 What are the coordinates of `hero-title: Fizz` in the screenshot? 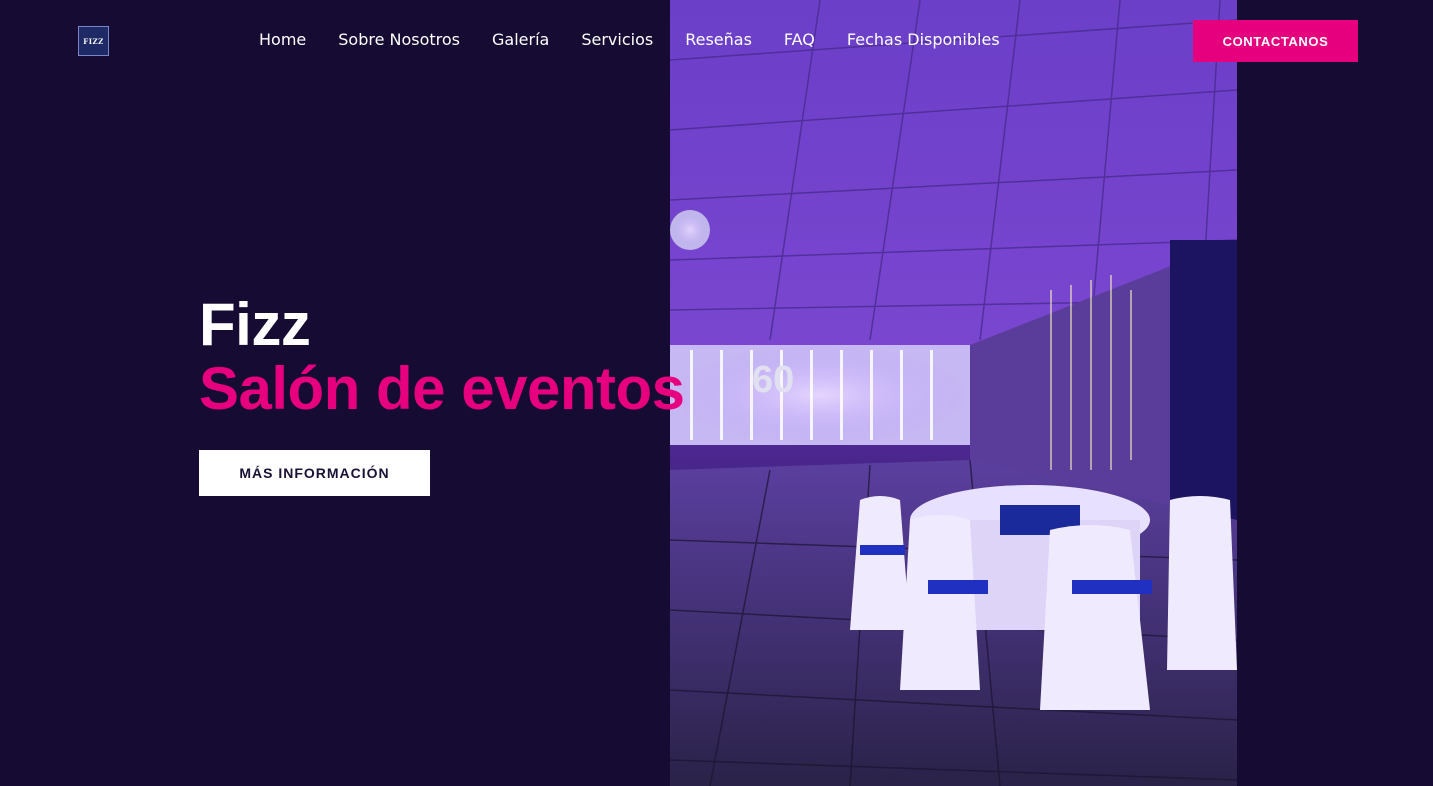 It's located at (255, 324).